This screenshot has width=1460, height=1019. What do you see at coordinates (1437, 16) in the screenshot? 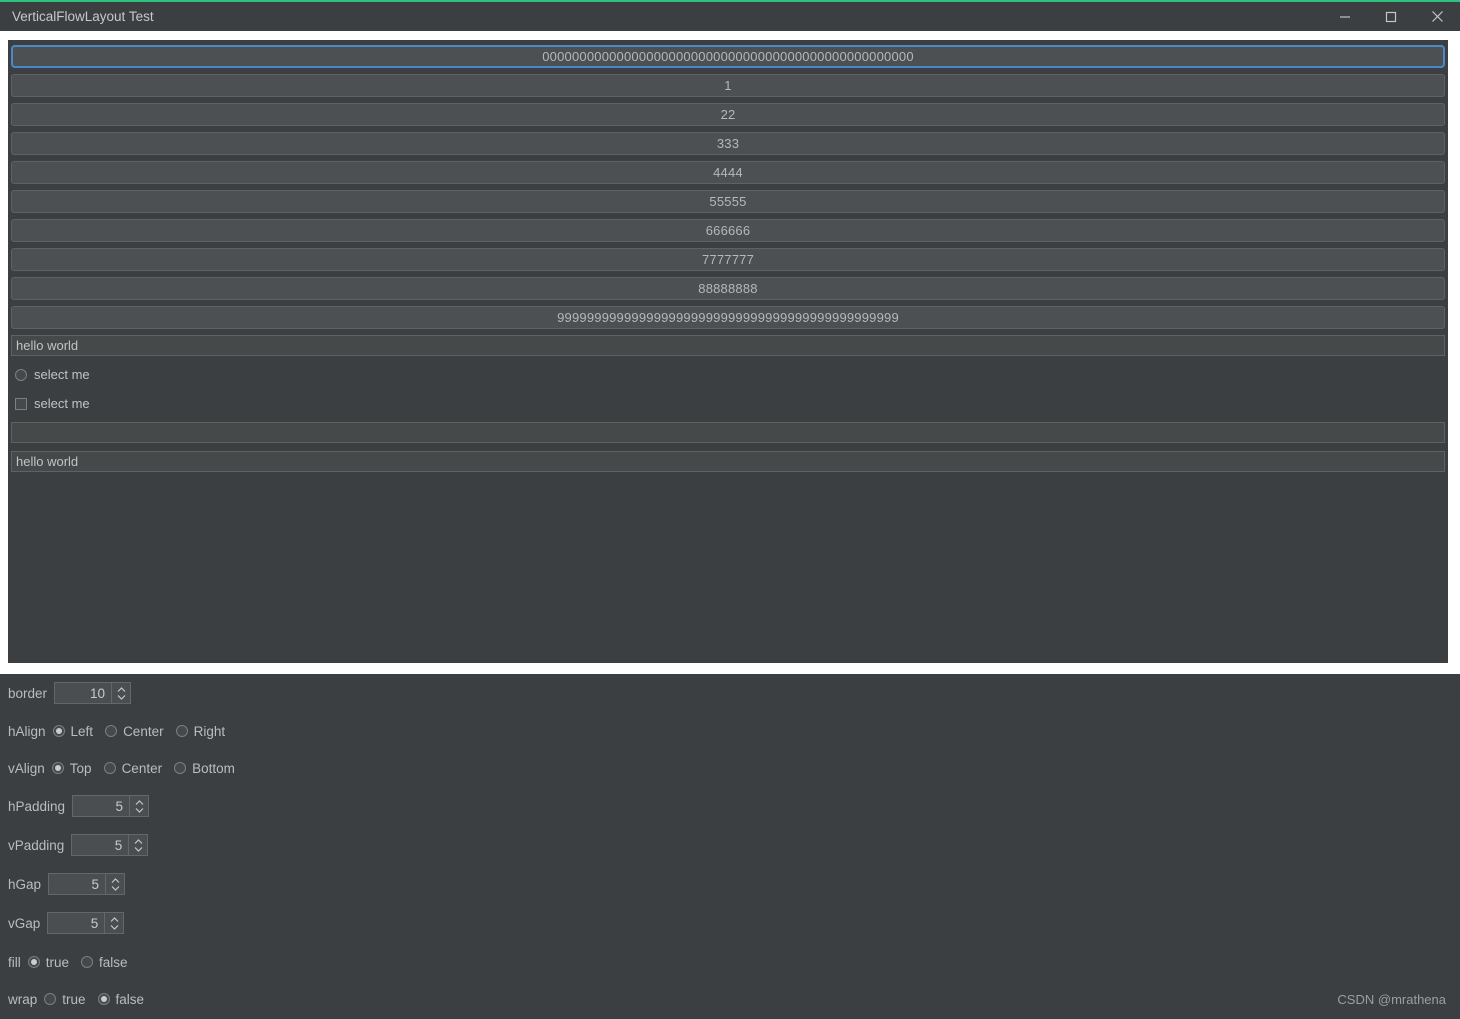
I see `close-icon` at bounding box center [1437, 16].